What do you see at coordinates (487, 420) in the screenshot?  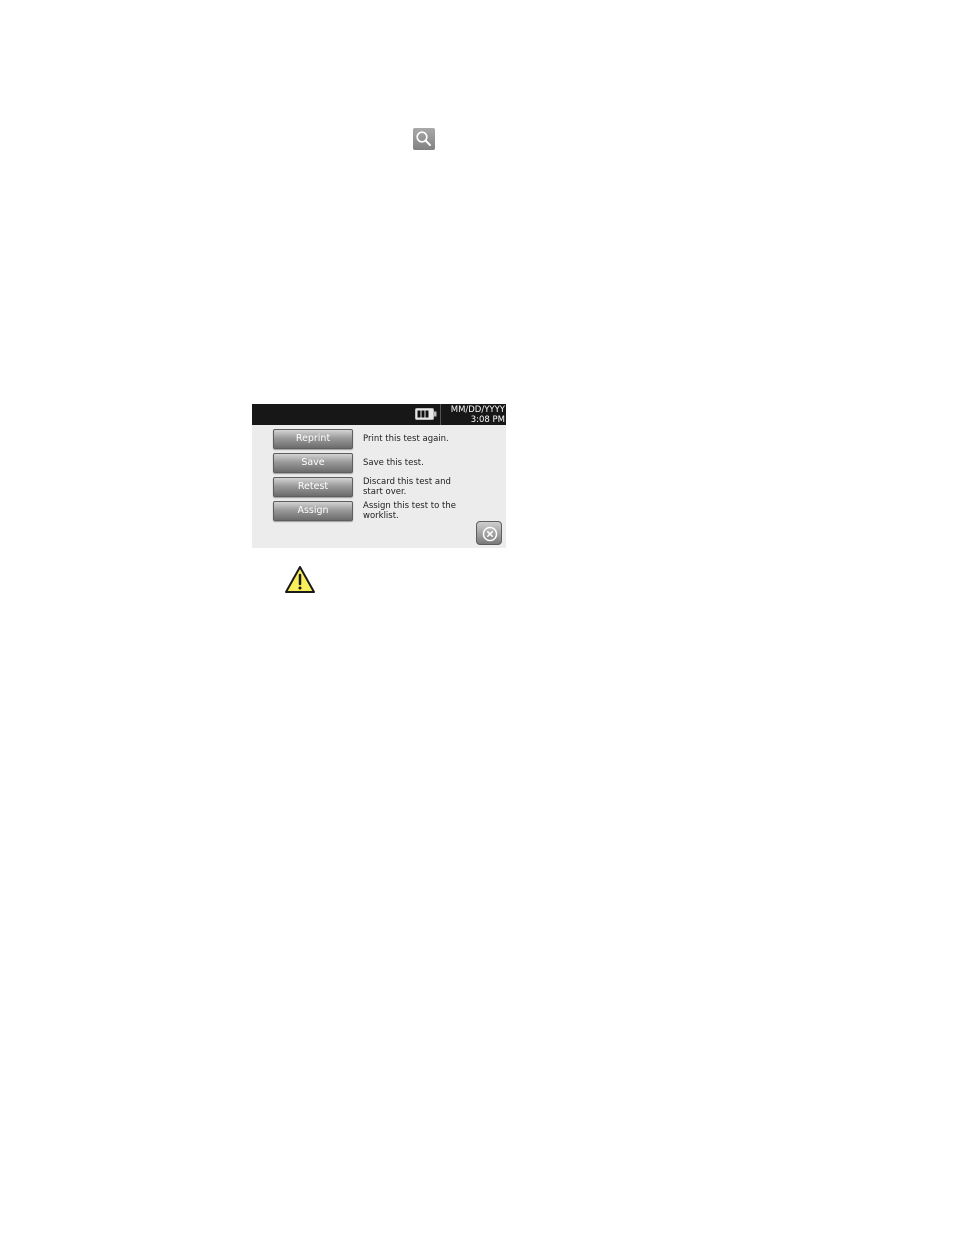 I see `time-text: 3:08 PM` at bounding box center [487, 420].